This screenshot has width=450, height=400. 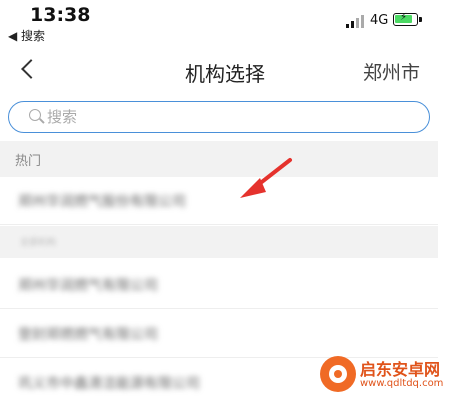 What do you see at coordinates (420, 19) in the screenshot?
I see `battery-cap` at bounding box center [420, 19].